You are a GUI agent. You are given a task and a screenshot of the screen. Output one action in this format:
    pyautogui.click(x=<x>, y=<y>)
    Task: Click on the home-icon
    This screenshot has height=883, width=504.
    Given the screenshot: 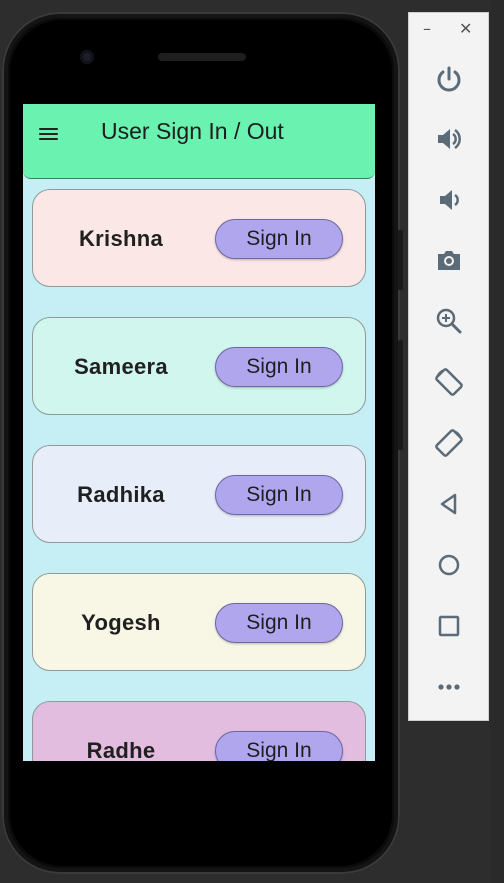 What is the action you would take?
    pyautogui.click(x=449, y=565)
    